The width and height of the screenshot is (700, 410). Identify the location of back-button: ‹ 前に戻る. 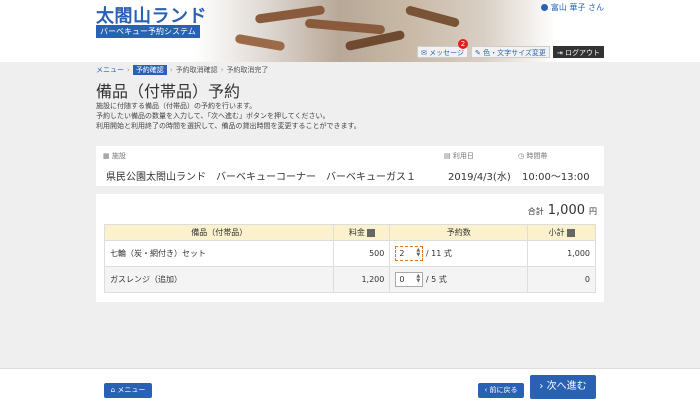
(501, 390).